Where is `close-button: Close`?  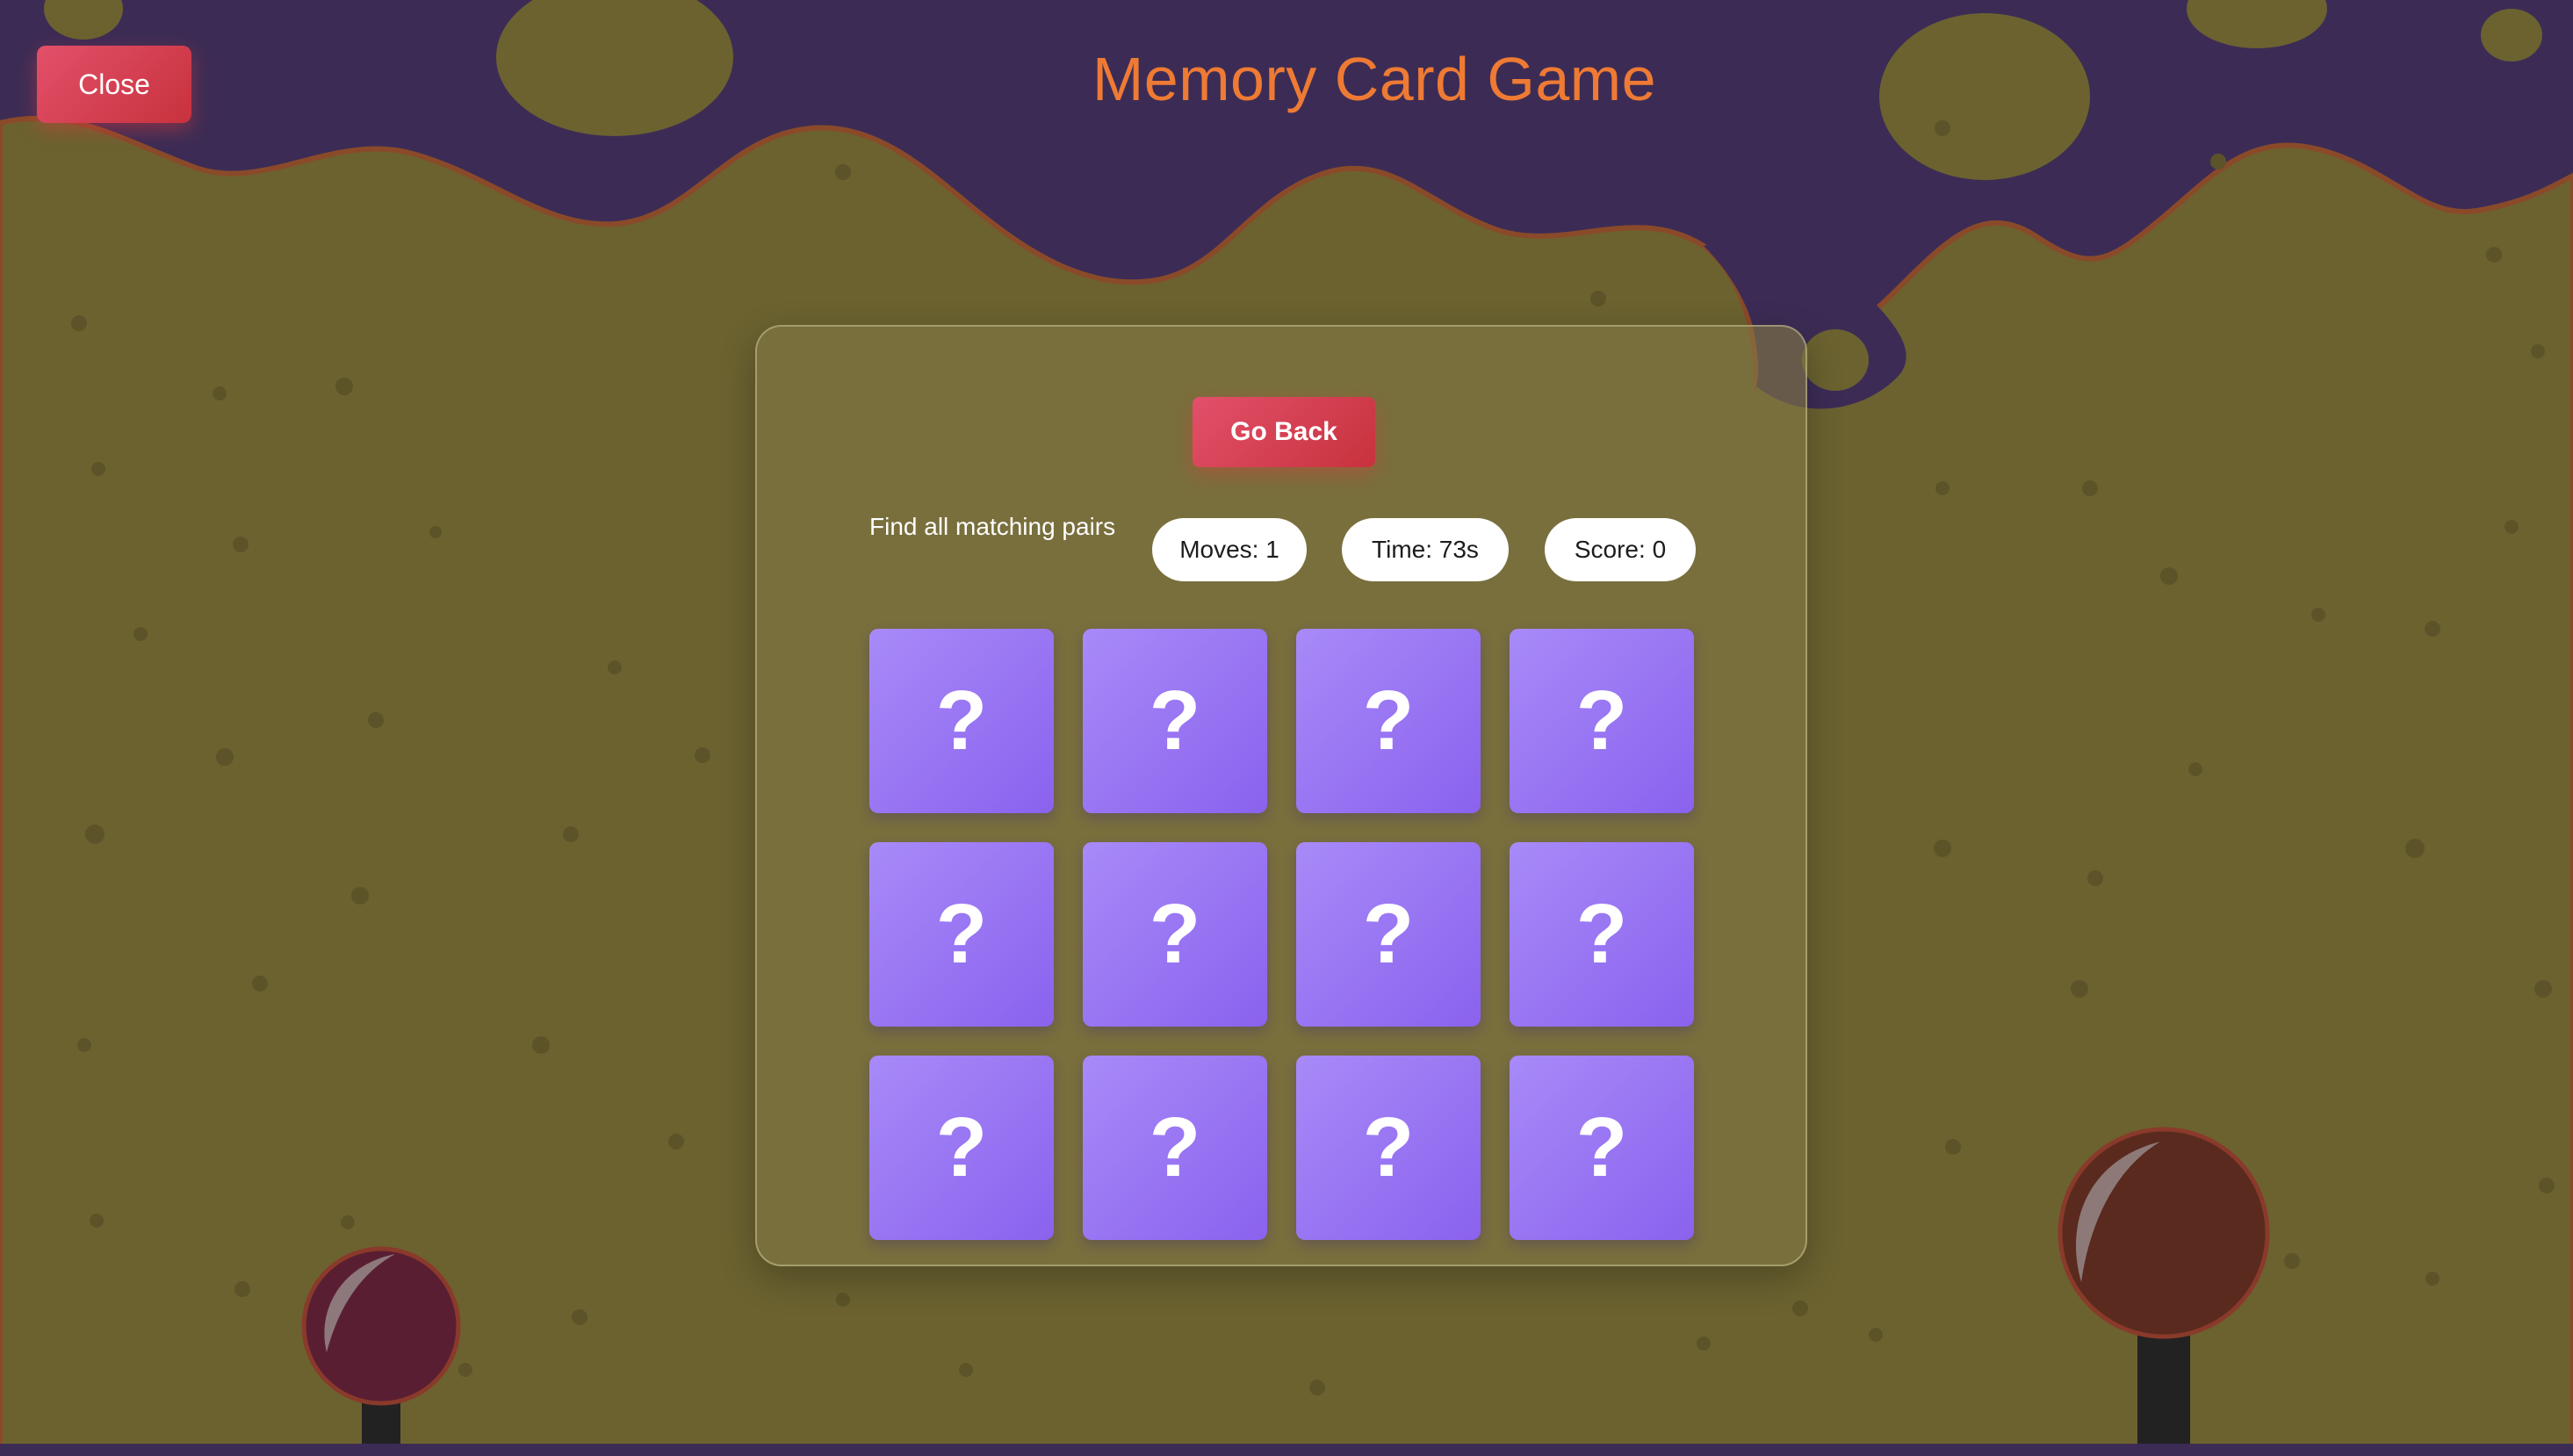 close-button: Close is located at coordinates (114, 84).